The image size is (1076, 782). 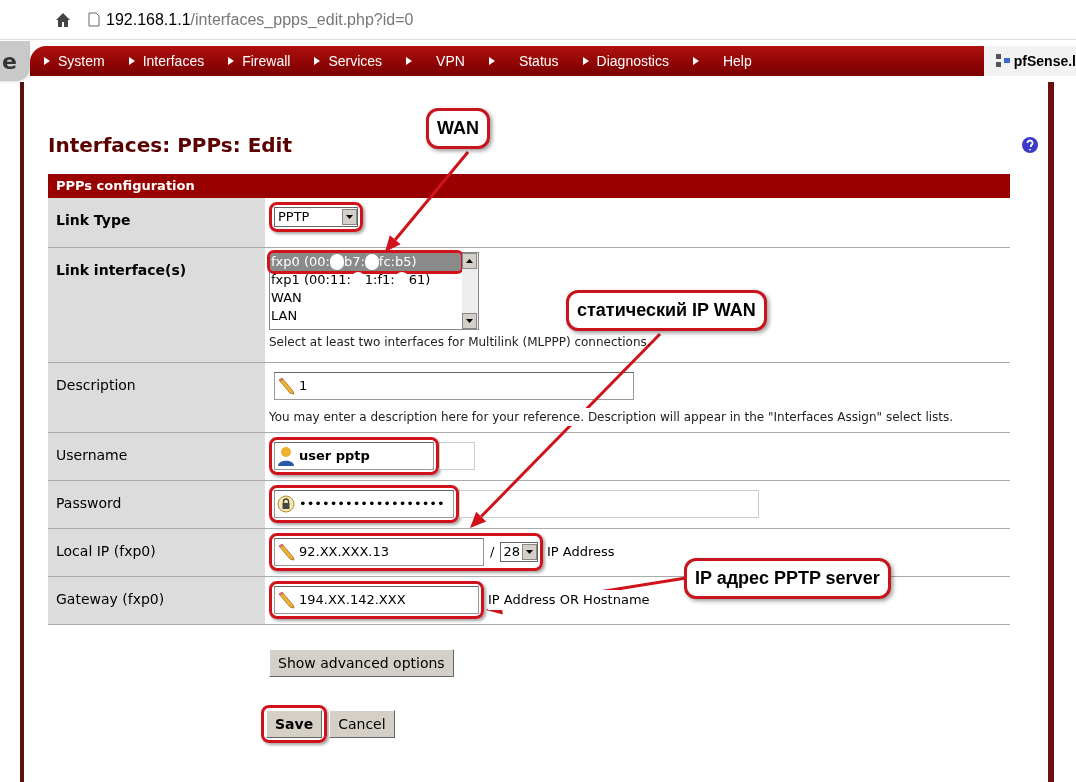 I want to click on field-label: Gateway (fxp0), so click(x=110, y=599).